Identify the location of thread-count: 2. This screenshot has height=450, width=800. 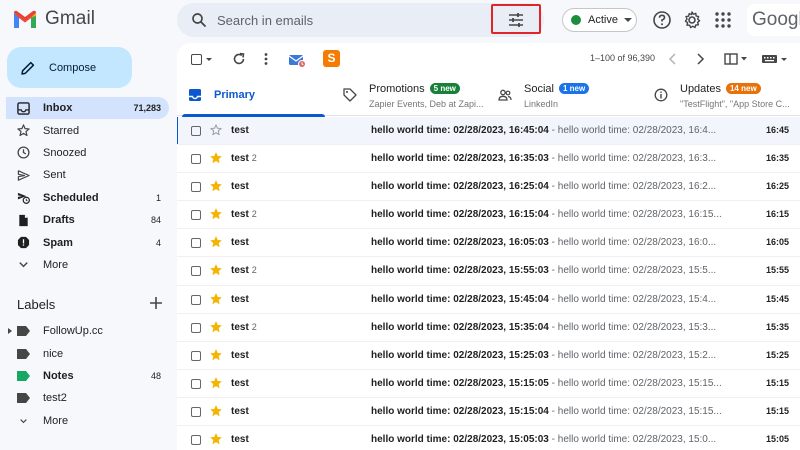
(254, 158).